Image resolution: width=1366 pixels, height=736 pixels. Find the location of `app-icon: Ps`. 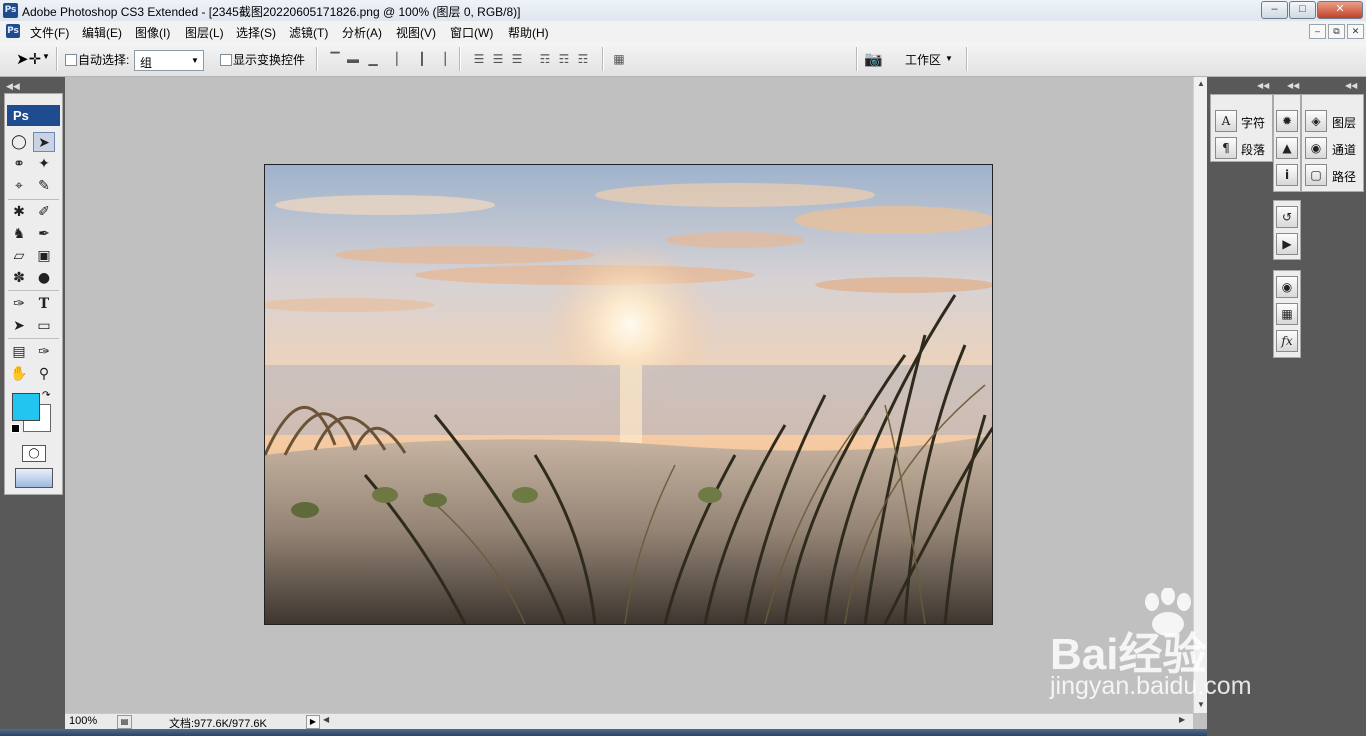

app-icon: Ps is located at coordinates (10, 10).